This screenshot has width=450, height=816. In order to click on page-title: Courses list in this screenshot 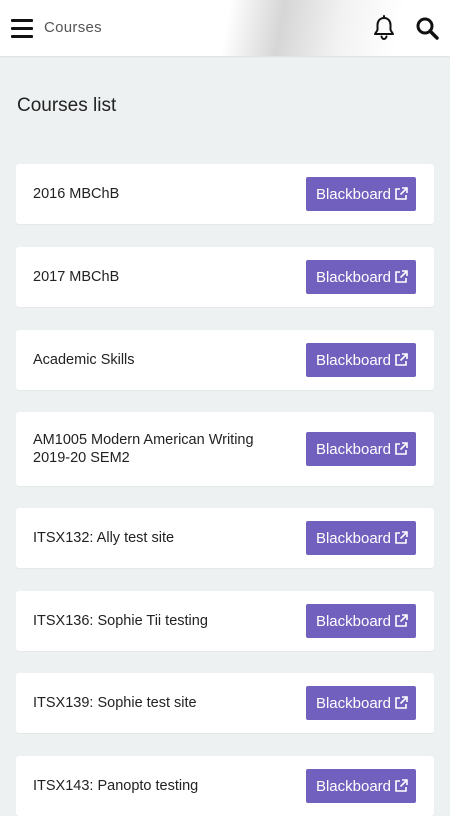, I will do `click(67, 105)`.